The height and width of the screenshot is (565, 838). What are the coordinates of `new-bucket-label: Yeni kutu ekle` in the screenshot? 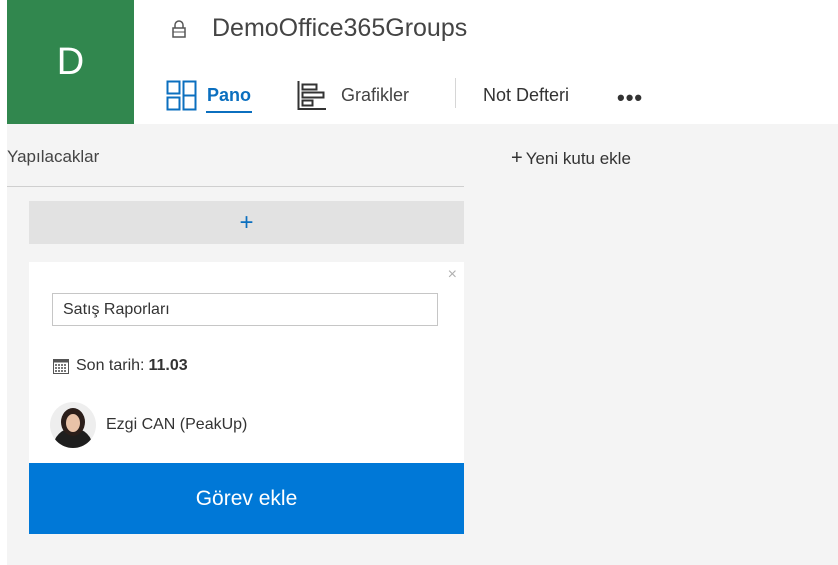 It's located at (578, 158).